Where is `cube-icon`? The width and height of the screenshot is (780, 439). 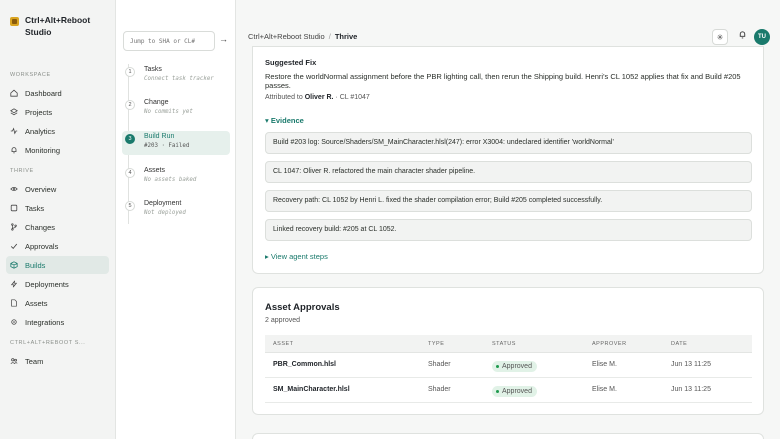 cube-icon is located at coordinates (14, 265).